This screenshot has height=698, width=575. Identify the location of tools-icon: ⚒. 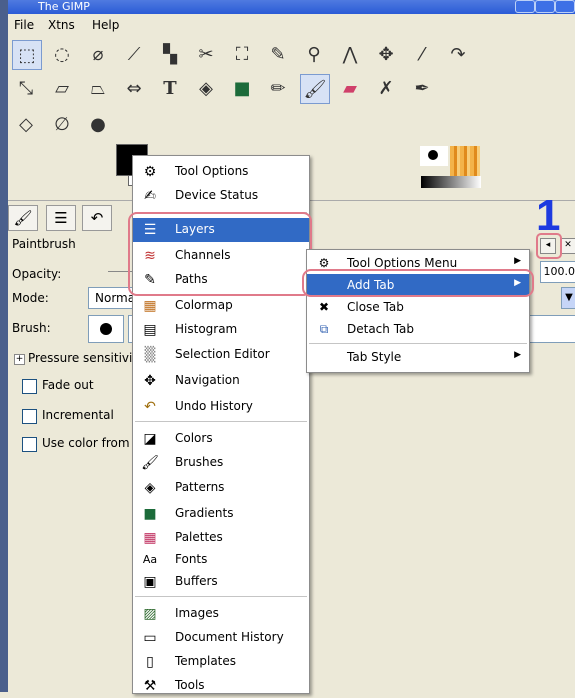
(150, 686).